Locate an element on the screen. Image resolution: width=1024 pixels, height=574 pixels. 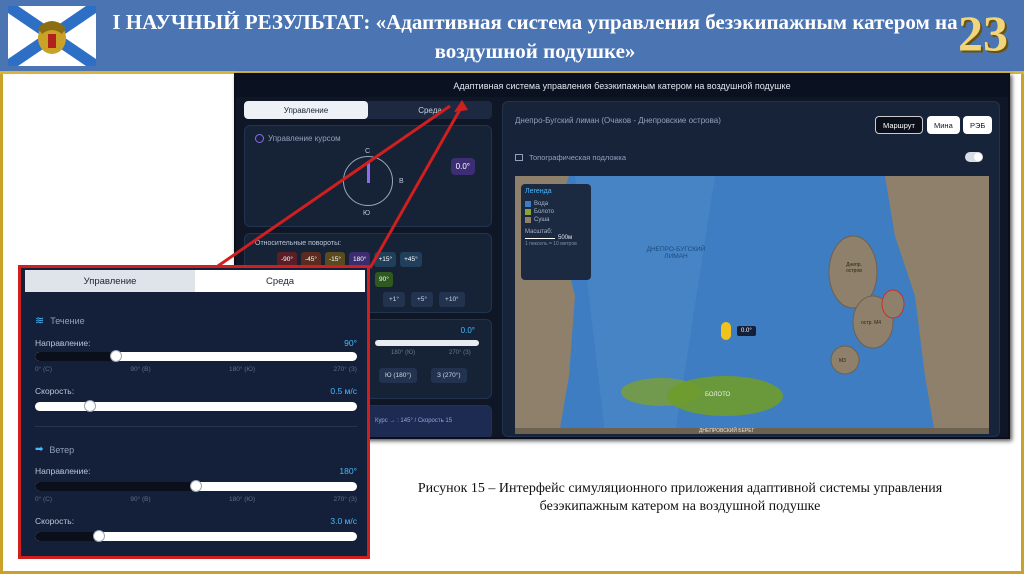
current-section-label: Течение is located at coordinates (67, 320).